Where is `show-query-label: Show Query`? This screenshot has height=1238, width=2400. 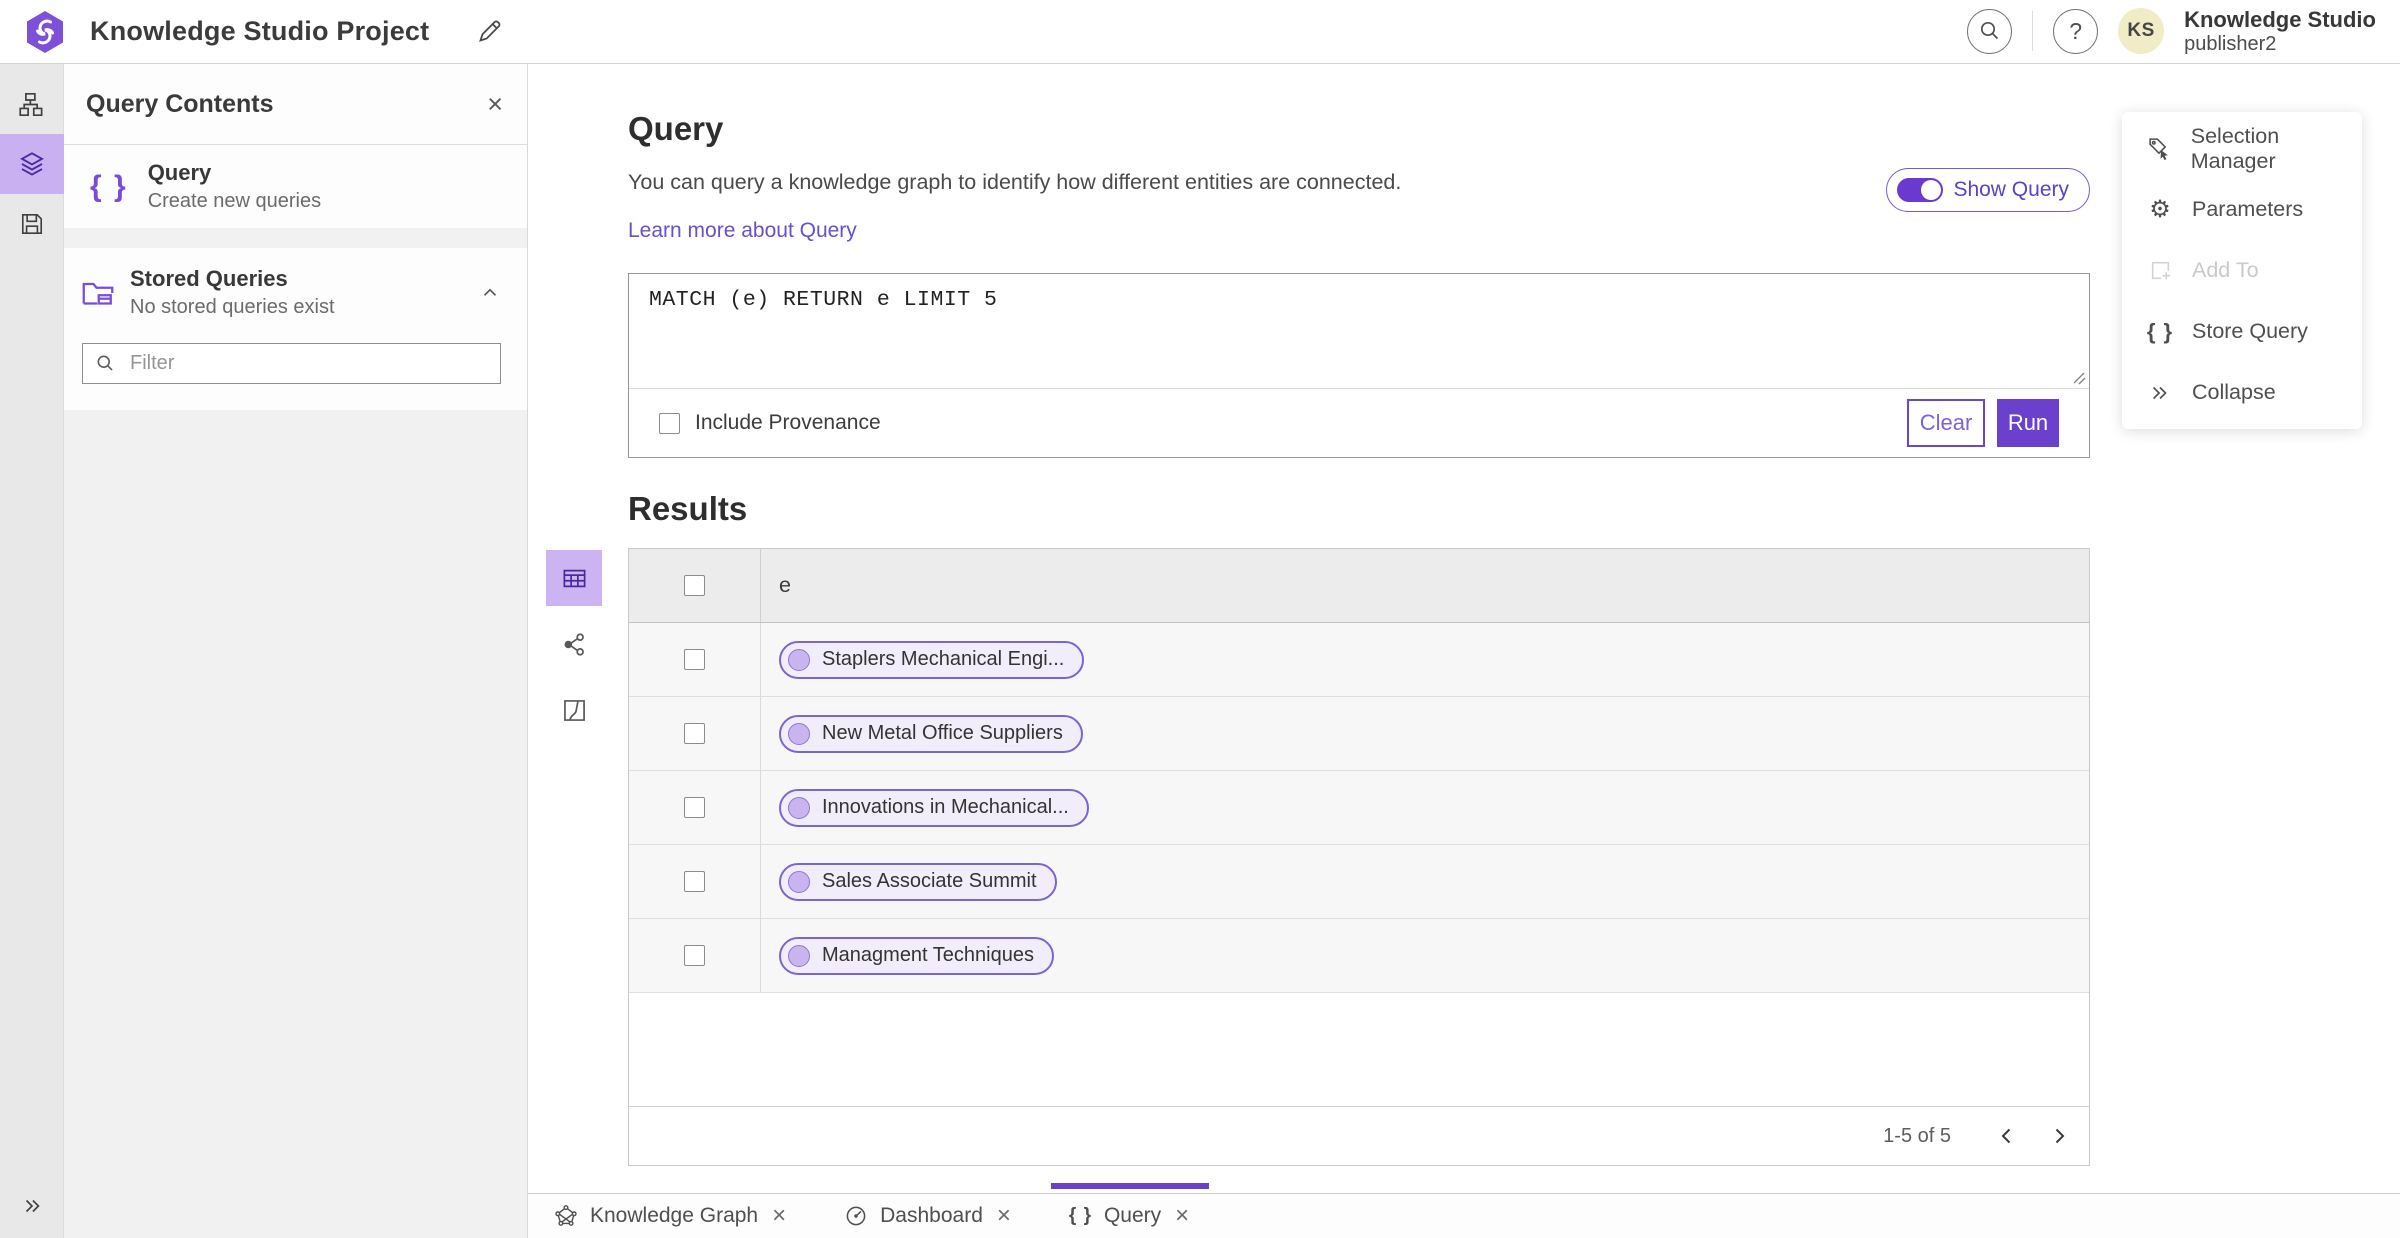
show-query-label: Show Query is located at coordinates (2011, 189).